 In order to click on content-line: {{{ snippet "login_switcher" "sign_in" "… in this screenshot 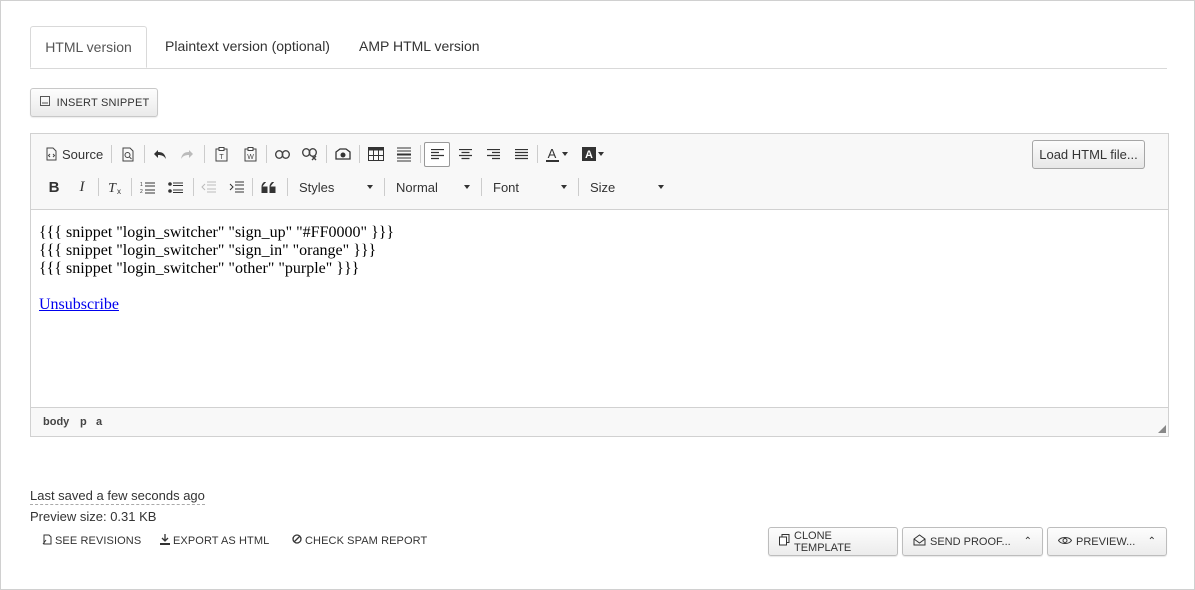, I will do `click(208, 250)`.